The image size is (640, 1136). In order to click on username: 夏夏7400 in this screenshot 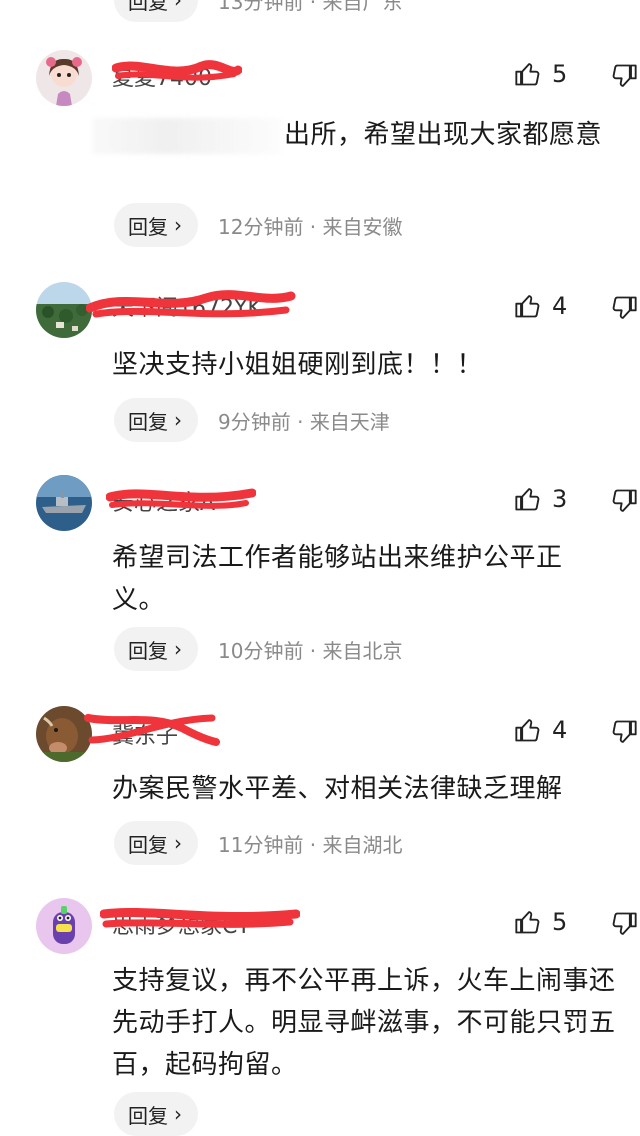, I will do `click(177, 76)`.